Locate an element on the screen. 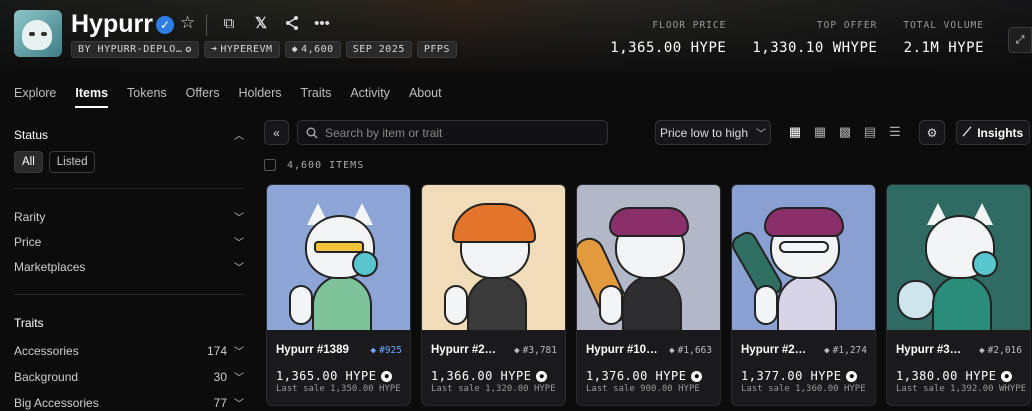 The width and height of the screenshot is (1032, 411). view-mode-switcher: ▦ ▦ ▩ ▤ ☰ is located at coordinates (845, 132).